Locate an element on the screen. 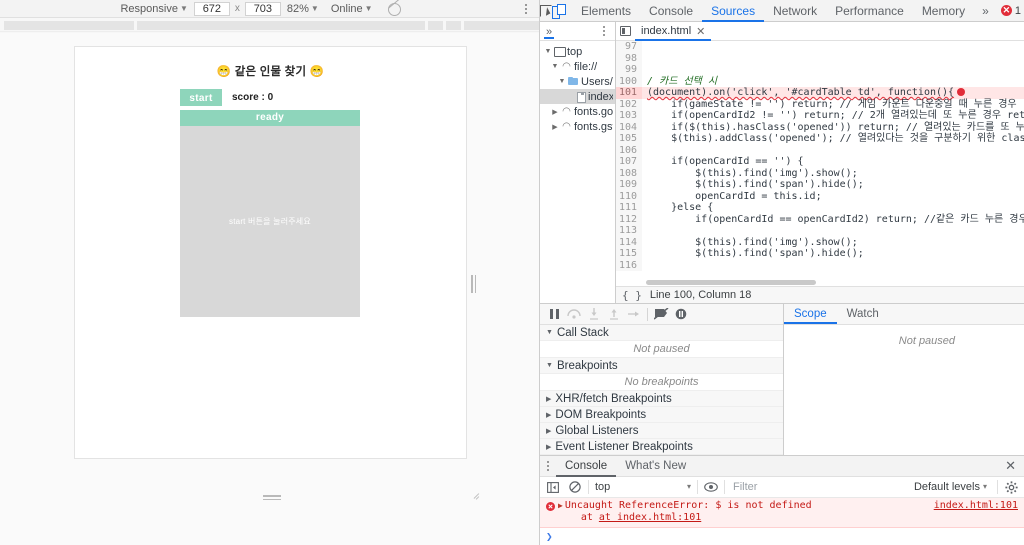  step-out-icon is located at coordinates (614, 314).